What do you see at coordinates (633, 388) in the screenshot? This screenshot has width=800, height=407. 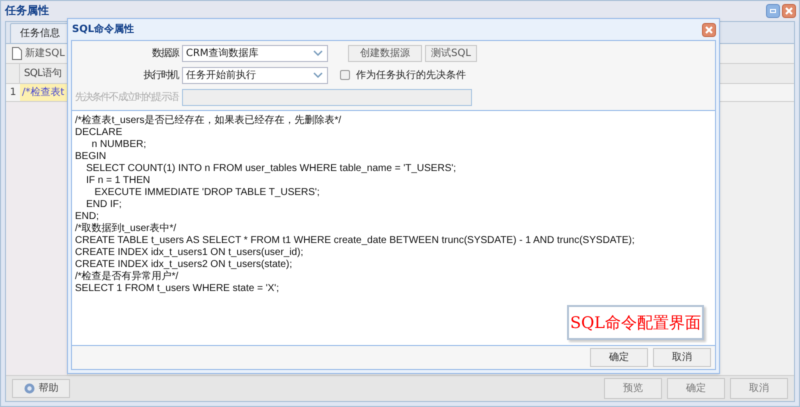 I see `footer-button: 预览` at bounding box center [633, 388].